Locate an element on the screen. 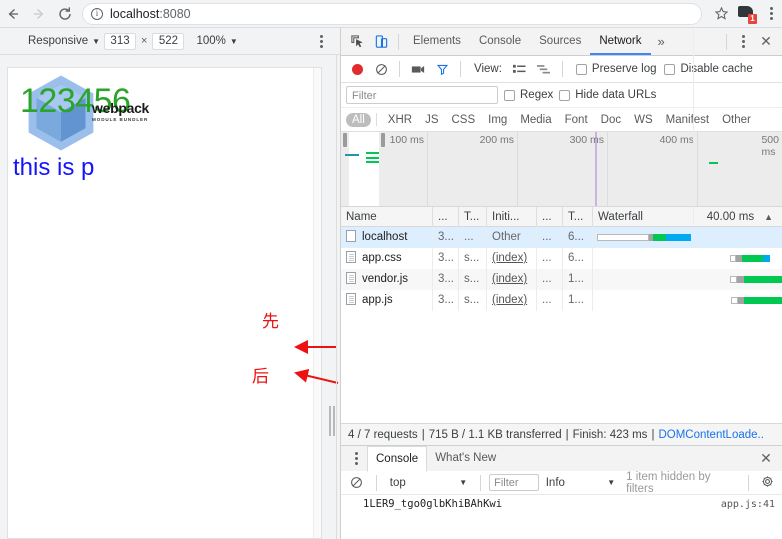  more-tabs-icon: » is located at coordinates (661, 41).